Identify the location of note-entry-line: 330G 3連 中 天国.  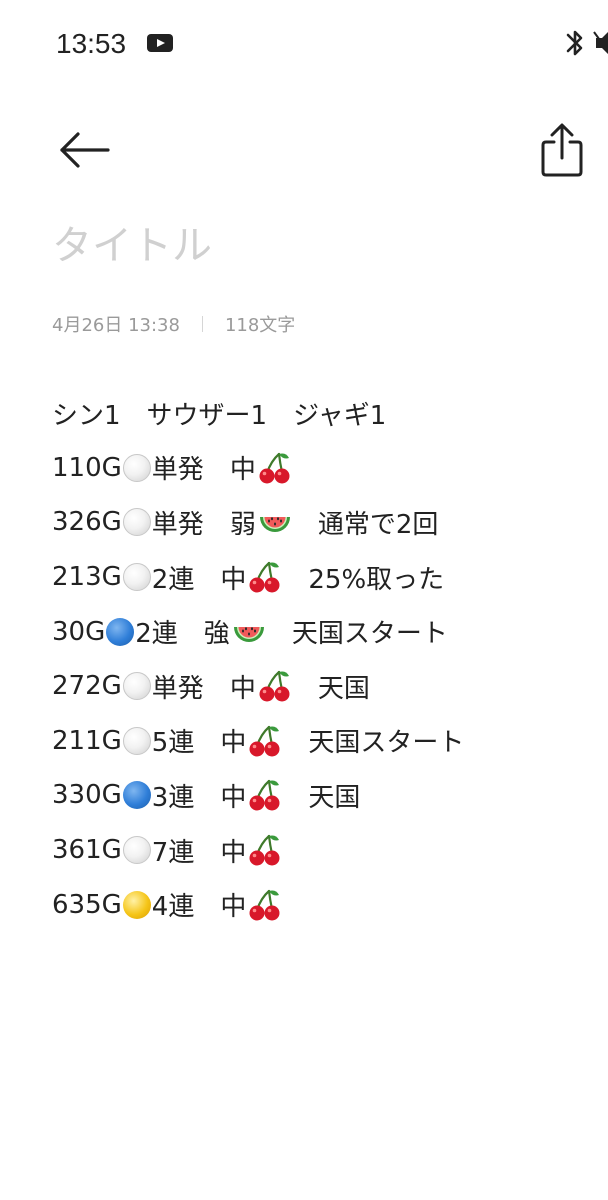
(322, 795).